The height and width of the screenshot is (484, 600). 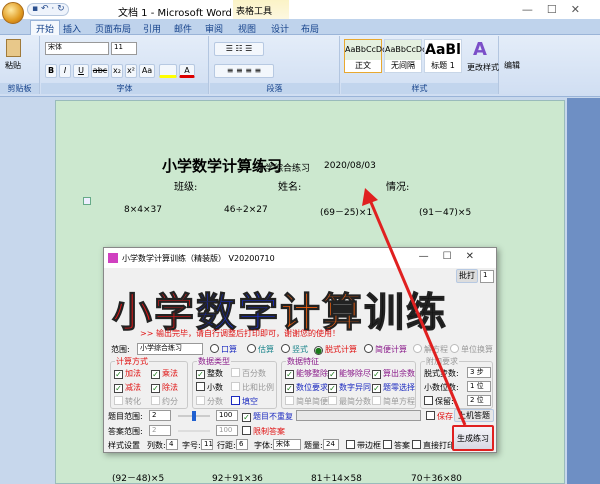 I want to click on change-styles-button: 更改样式, so click(x=483, y=67).